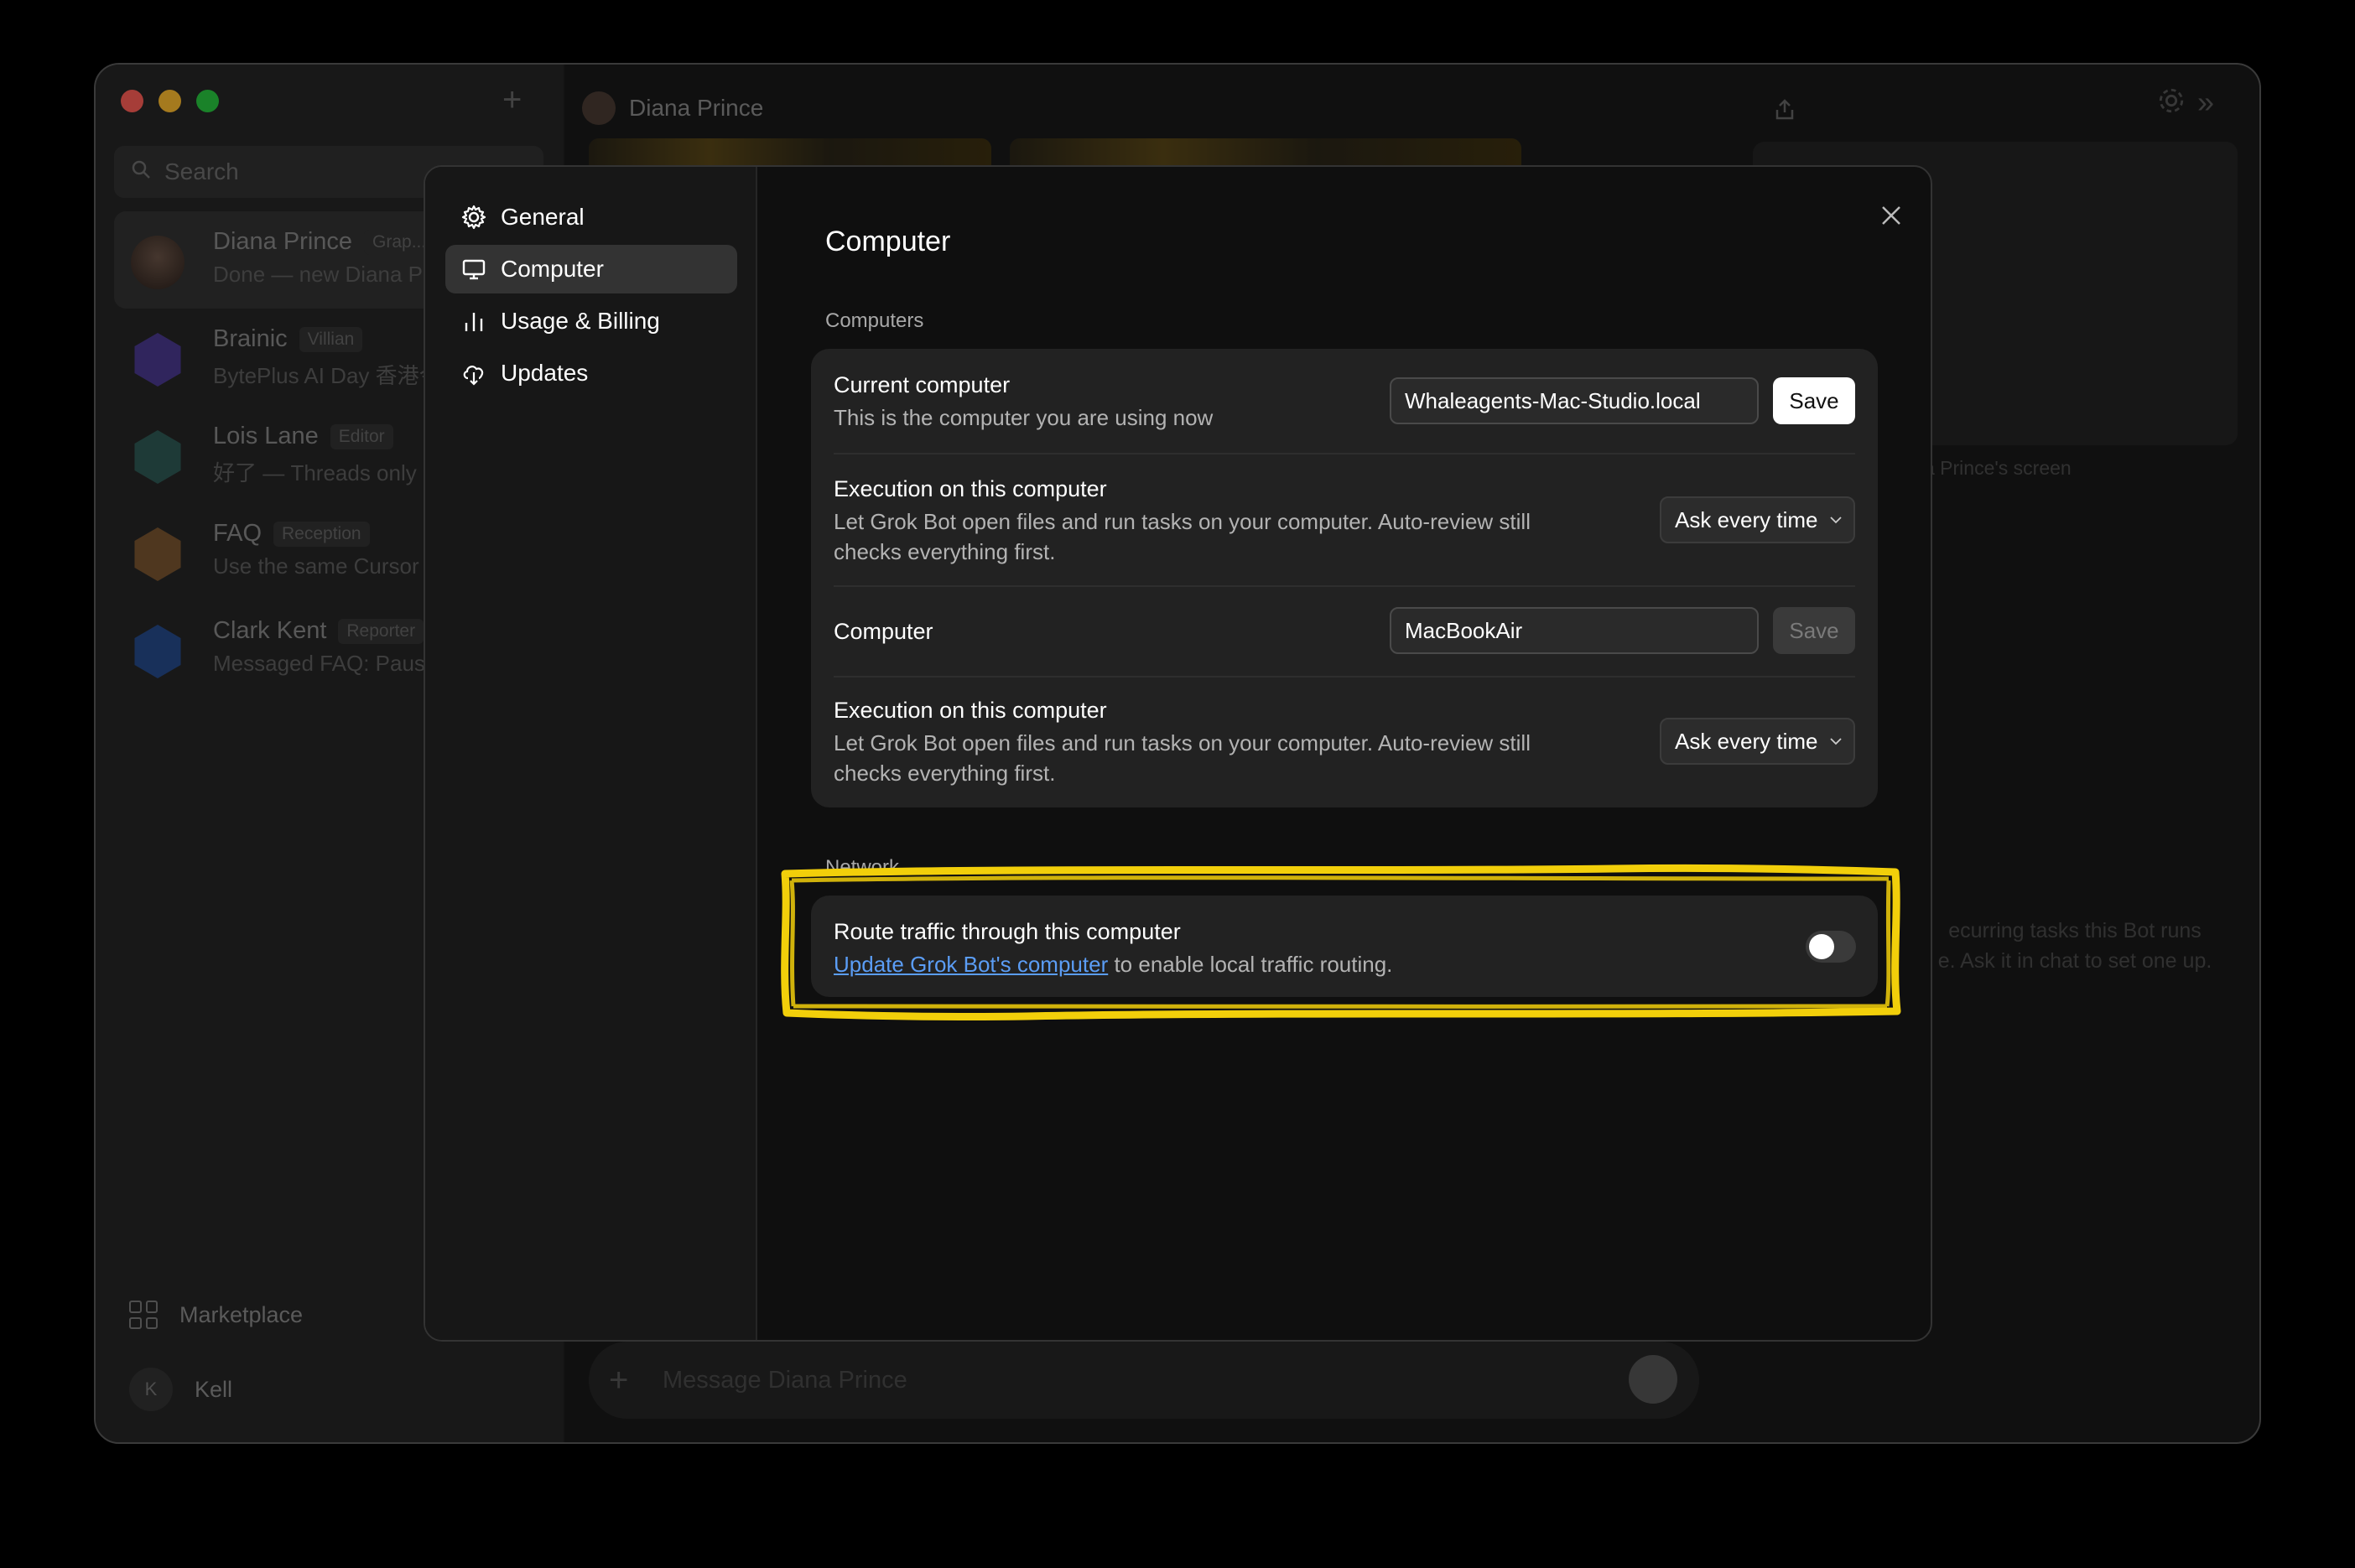  What do you see at coordinates (888, 241) in the screenshot?
I see `settings-title: Computer` at bounding box center [888, 241].